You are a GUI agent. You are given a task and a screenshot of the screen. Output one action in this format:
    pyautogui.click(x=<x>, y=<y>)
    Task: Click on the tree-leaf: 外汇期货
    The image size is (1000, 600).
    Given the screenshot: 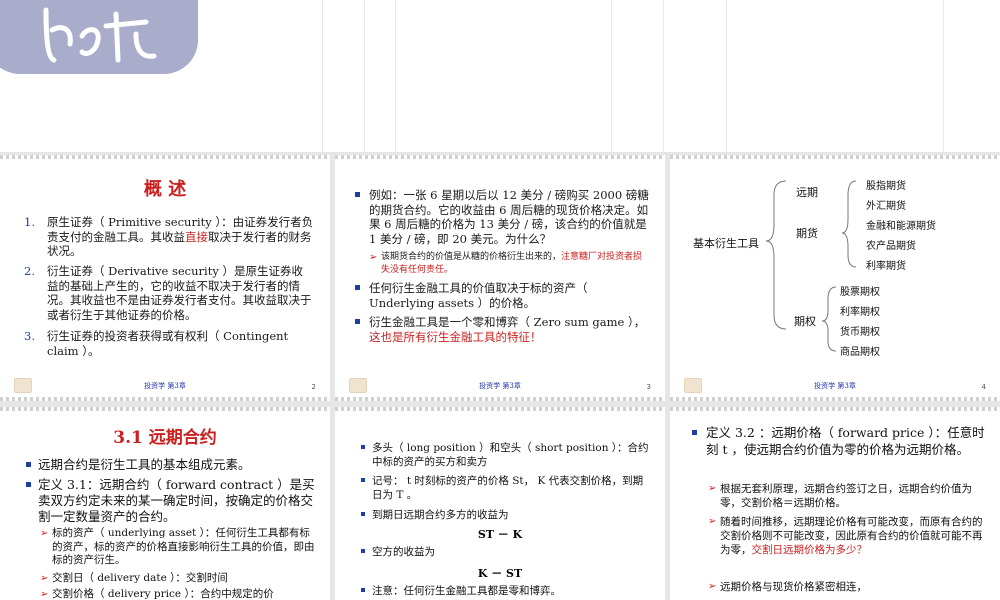 What is the action you would take?
    pyautogui.click(x=886, y=206)
    